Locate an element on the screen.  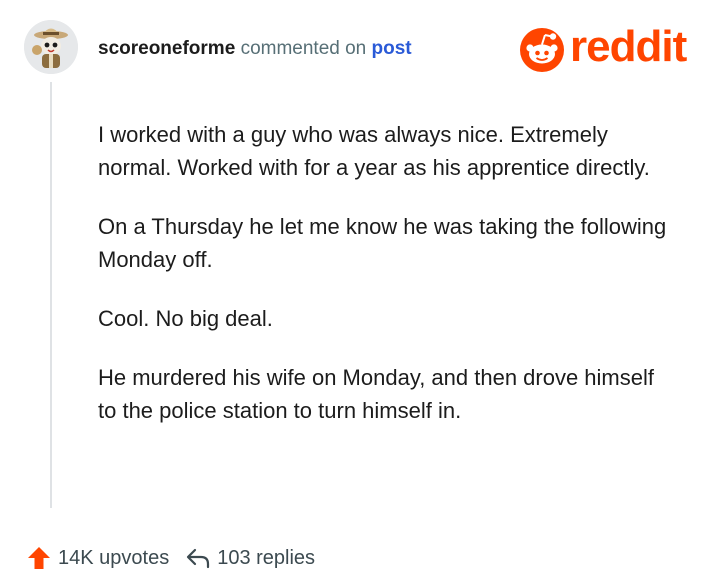
reddit-logo: reddit is located at coordinates (607, 47).